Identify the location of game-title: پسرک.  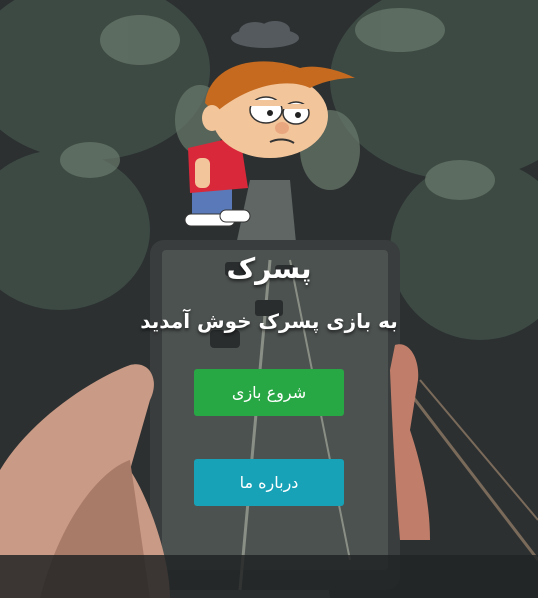
(269, 268).